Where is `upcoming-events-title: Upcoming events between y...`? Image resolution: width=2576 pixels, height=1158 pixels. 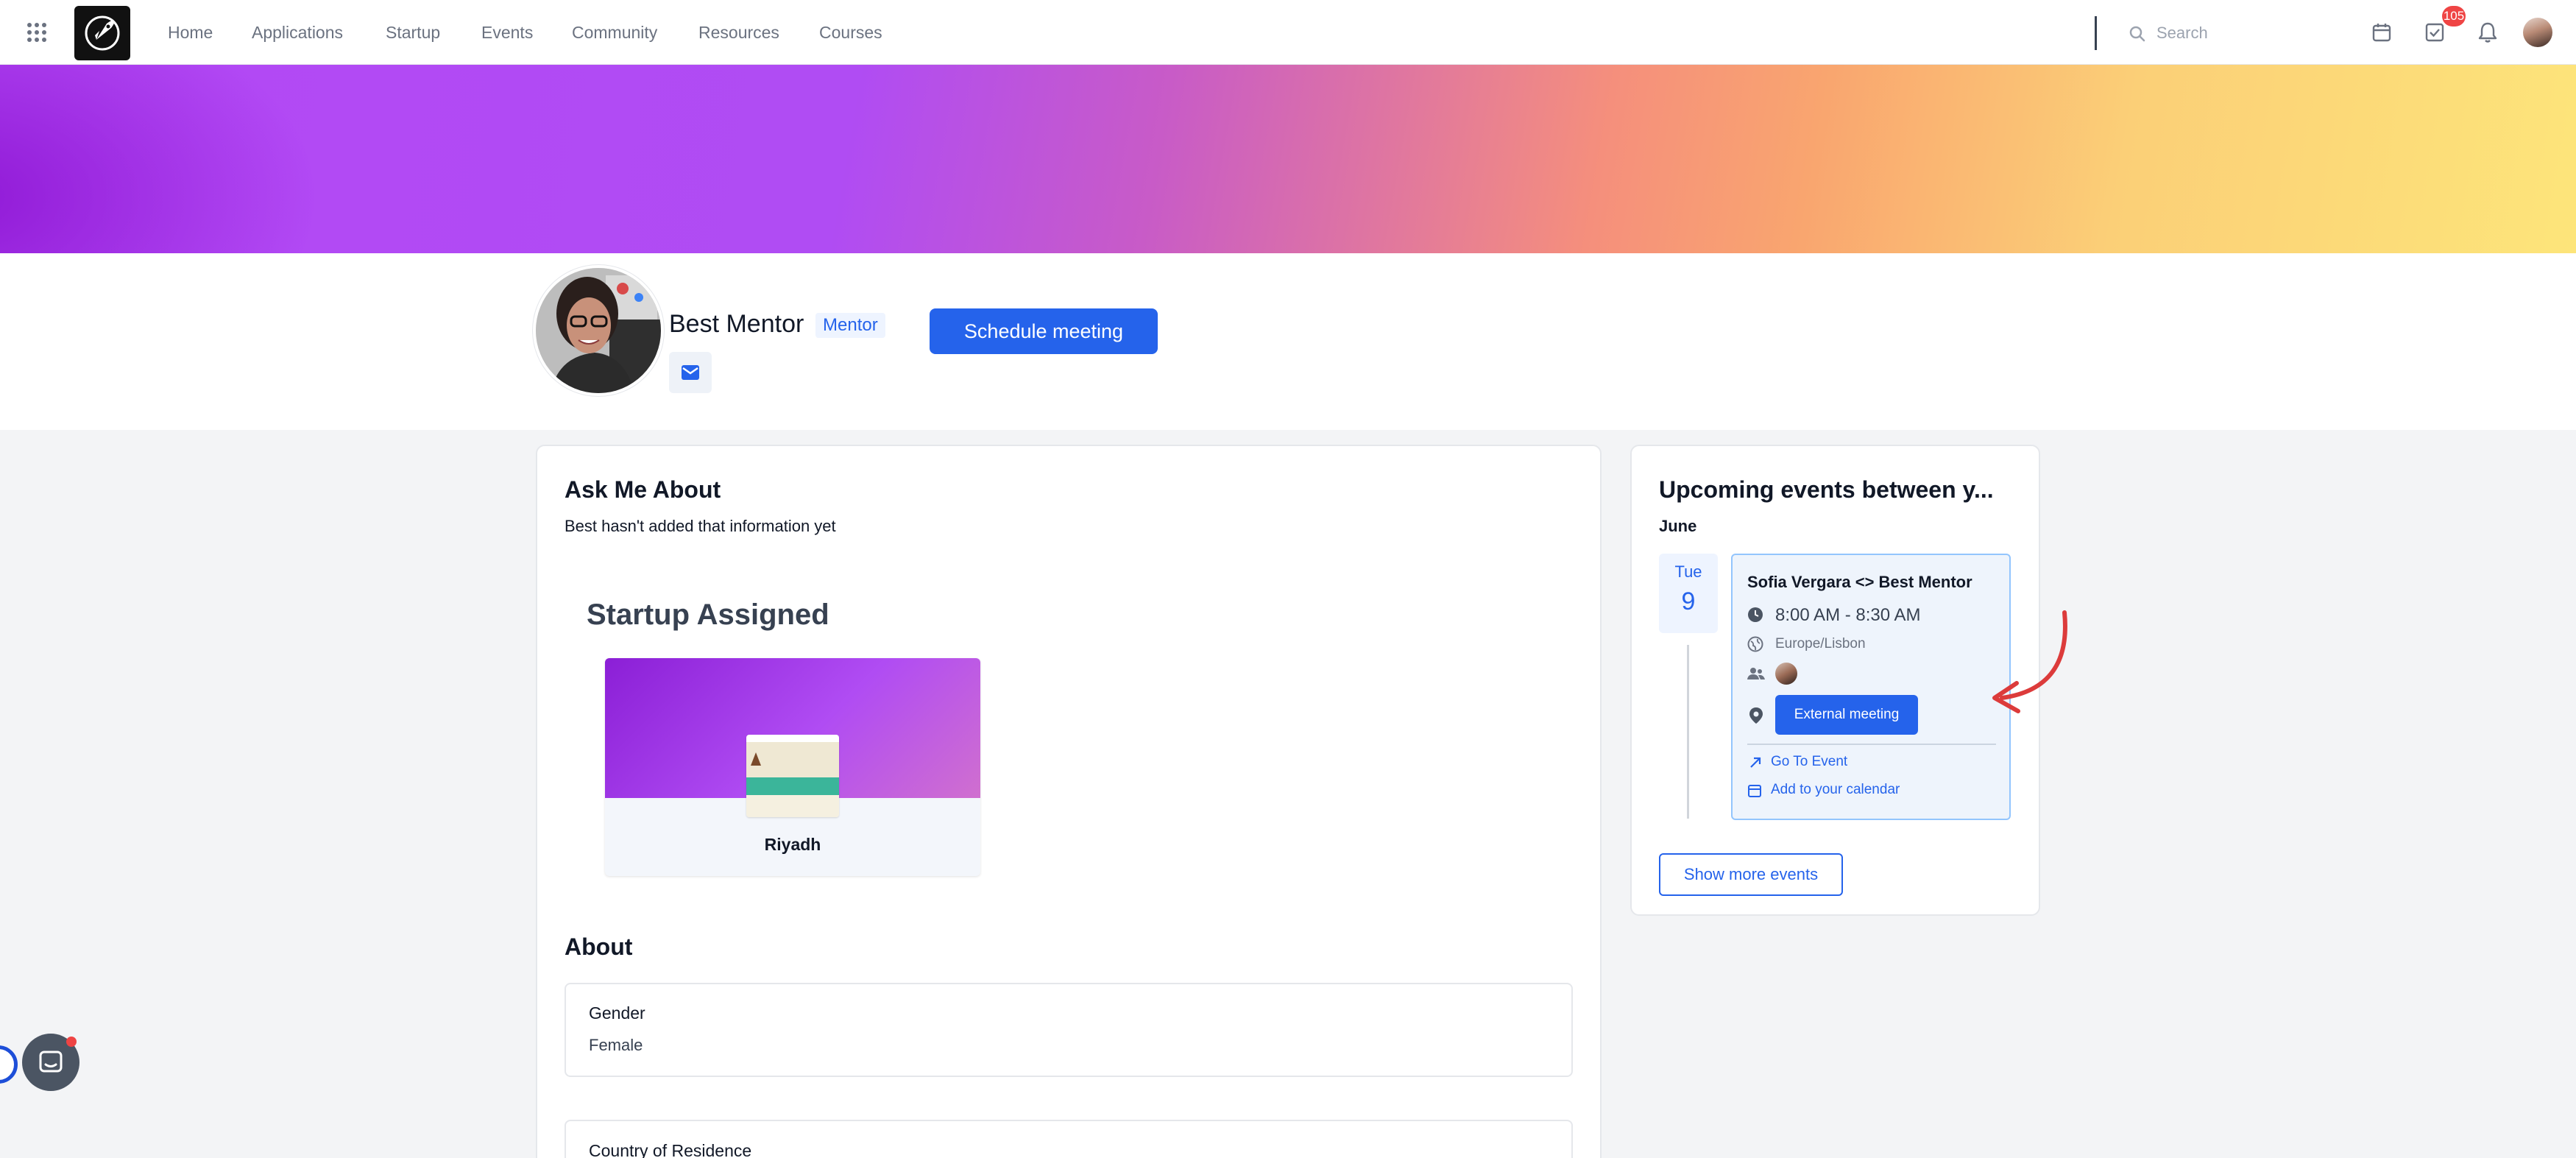 upcoming-events-title: Upcoming events between y... is located at coordinates (1827, 490).